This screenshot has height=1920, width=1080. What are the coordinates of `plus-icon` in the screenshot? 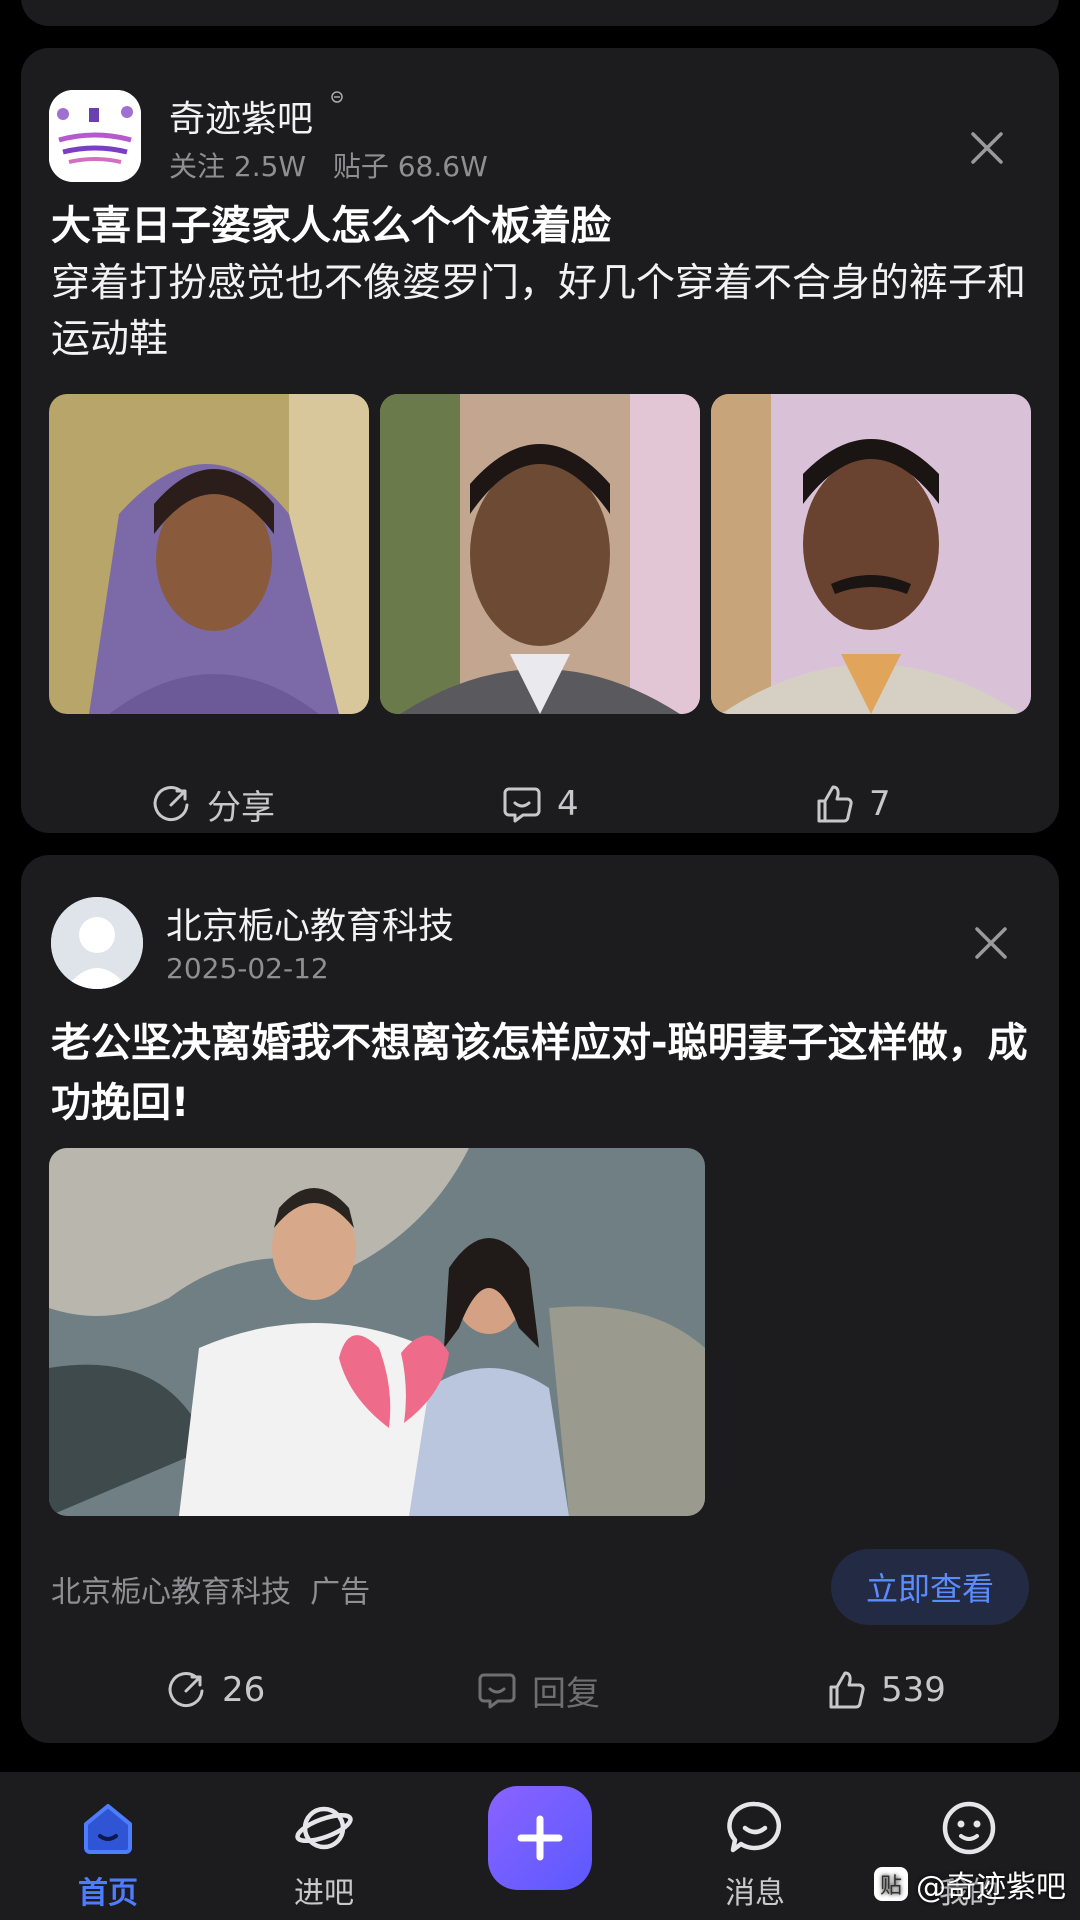 It's located at (540, 1838).